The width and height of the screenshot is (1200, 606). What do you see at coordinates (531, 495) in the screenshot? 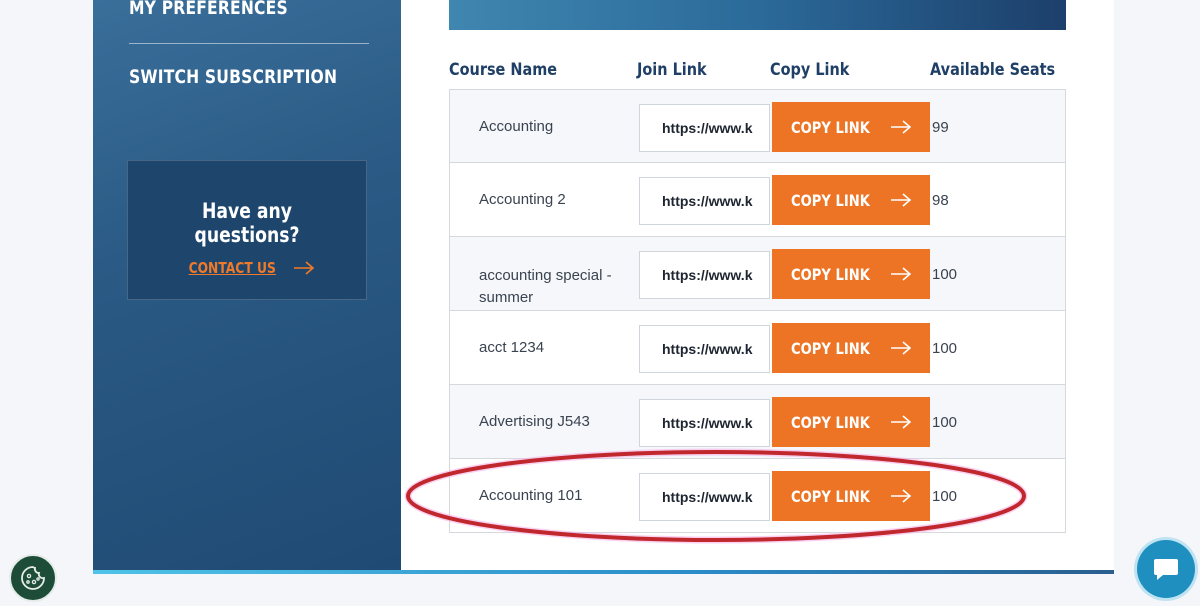
I see `course-name: Accounting 101` at bounding box center [531, 495].